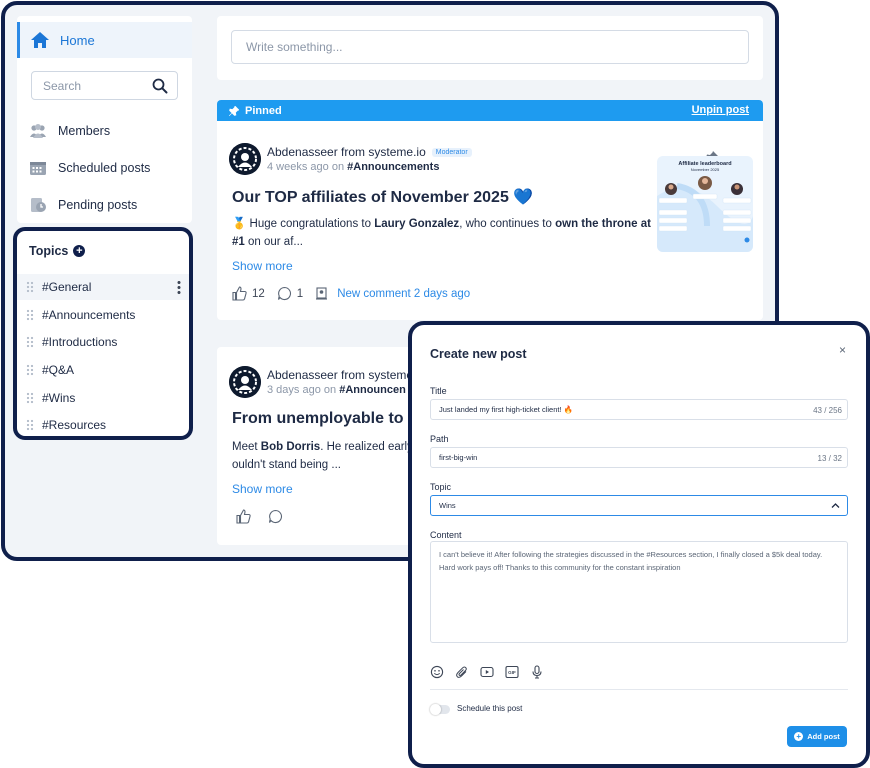  Describe the element at coordinates (298, 167) in the screenshot. I see `post-time: 4 weeks ago` at that location.